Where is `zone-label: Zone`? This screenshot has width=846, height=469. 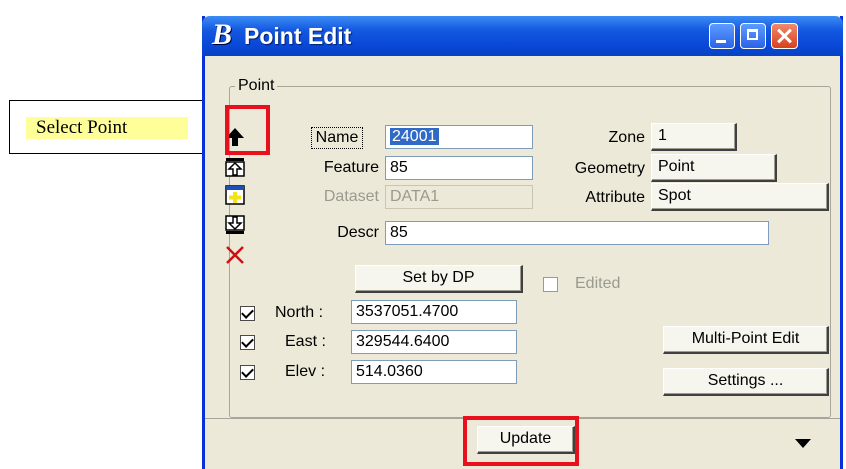
zone-label: Zone is located at coordinates (626, 137).